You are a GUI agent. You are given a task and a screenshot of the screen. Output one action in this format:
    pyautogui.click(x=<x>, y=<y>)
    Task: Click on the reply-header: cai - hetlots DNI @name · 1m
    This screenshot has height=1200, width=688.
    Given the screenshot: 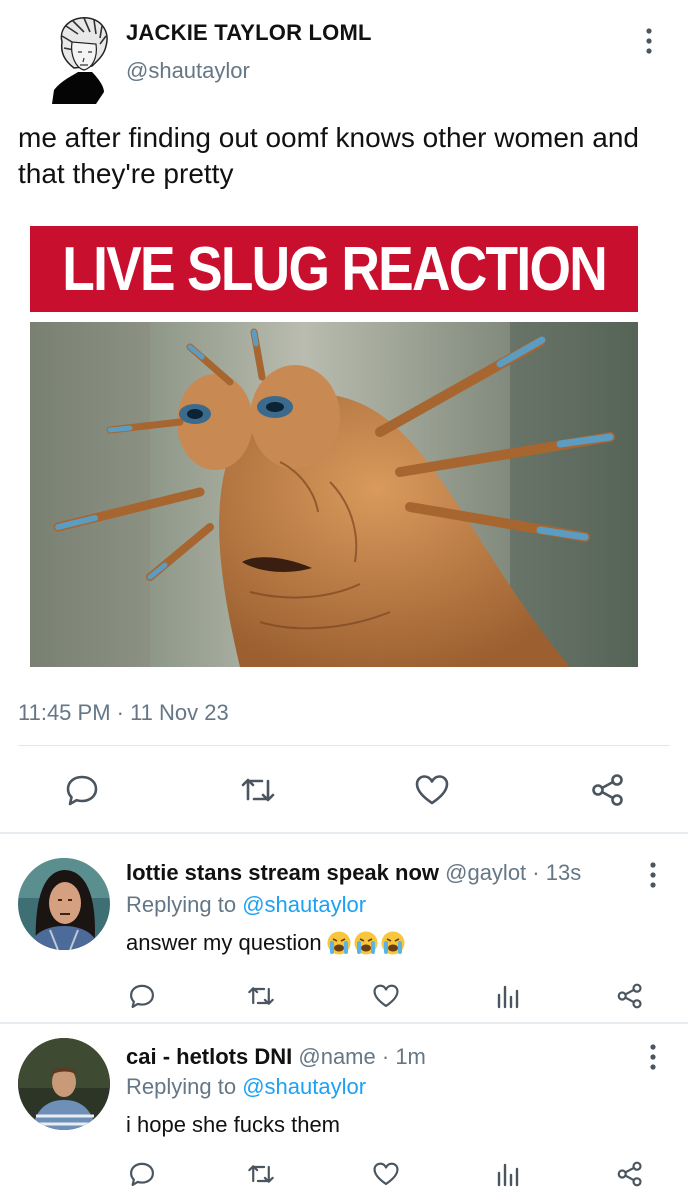 What is the action you would take?
    pyautogui.click(x=276, y=1057)
    